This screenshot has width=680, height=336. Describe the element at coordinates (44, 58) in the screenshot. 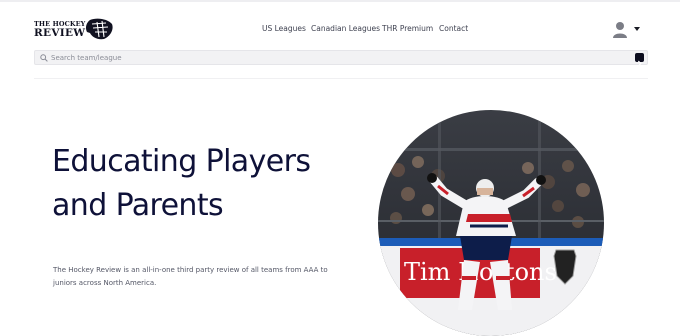

I see `search-icon` at that location.